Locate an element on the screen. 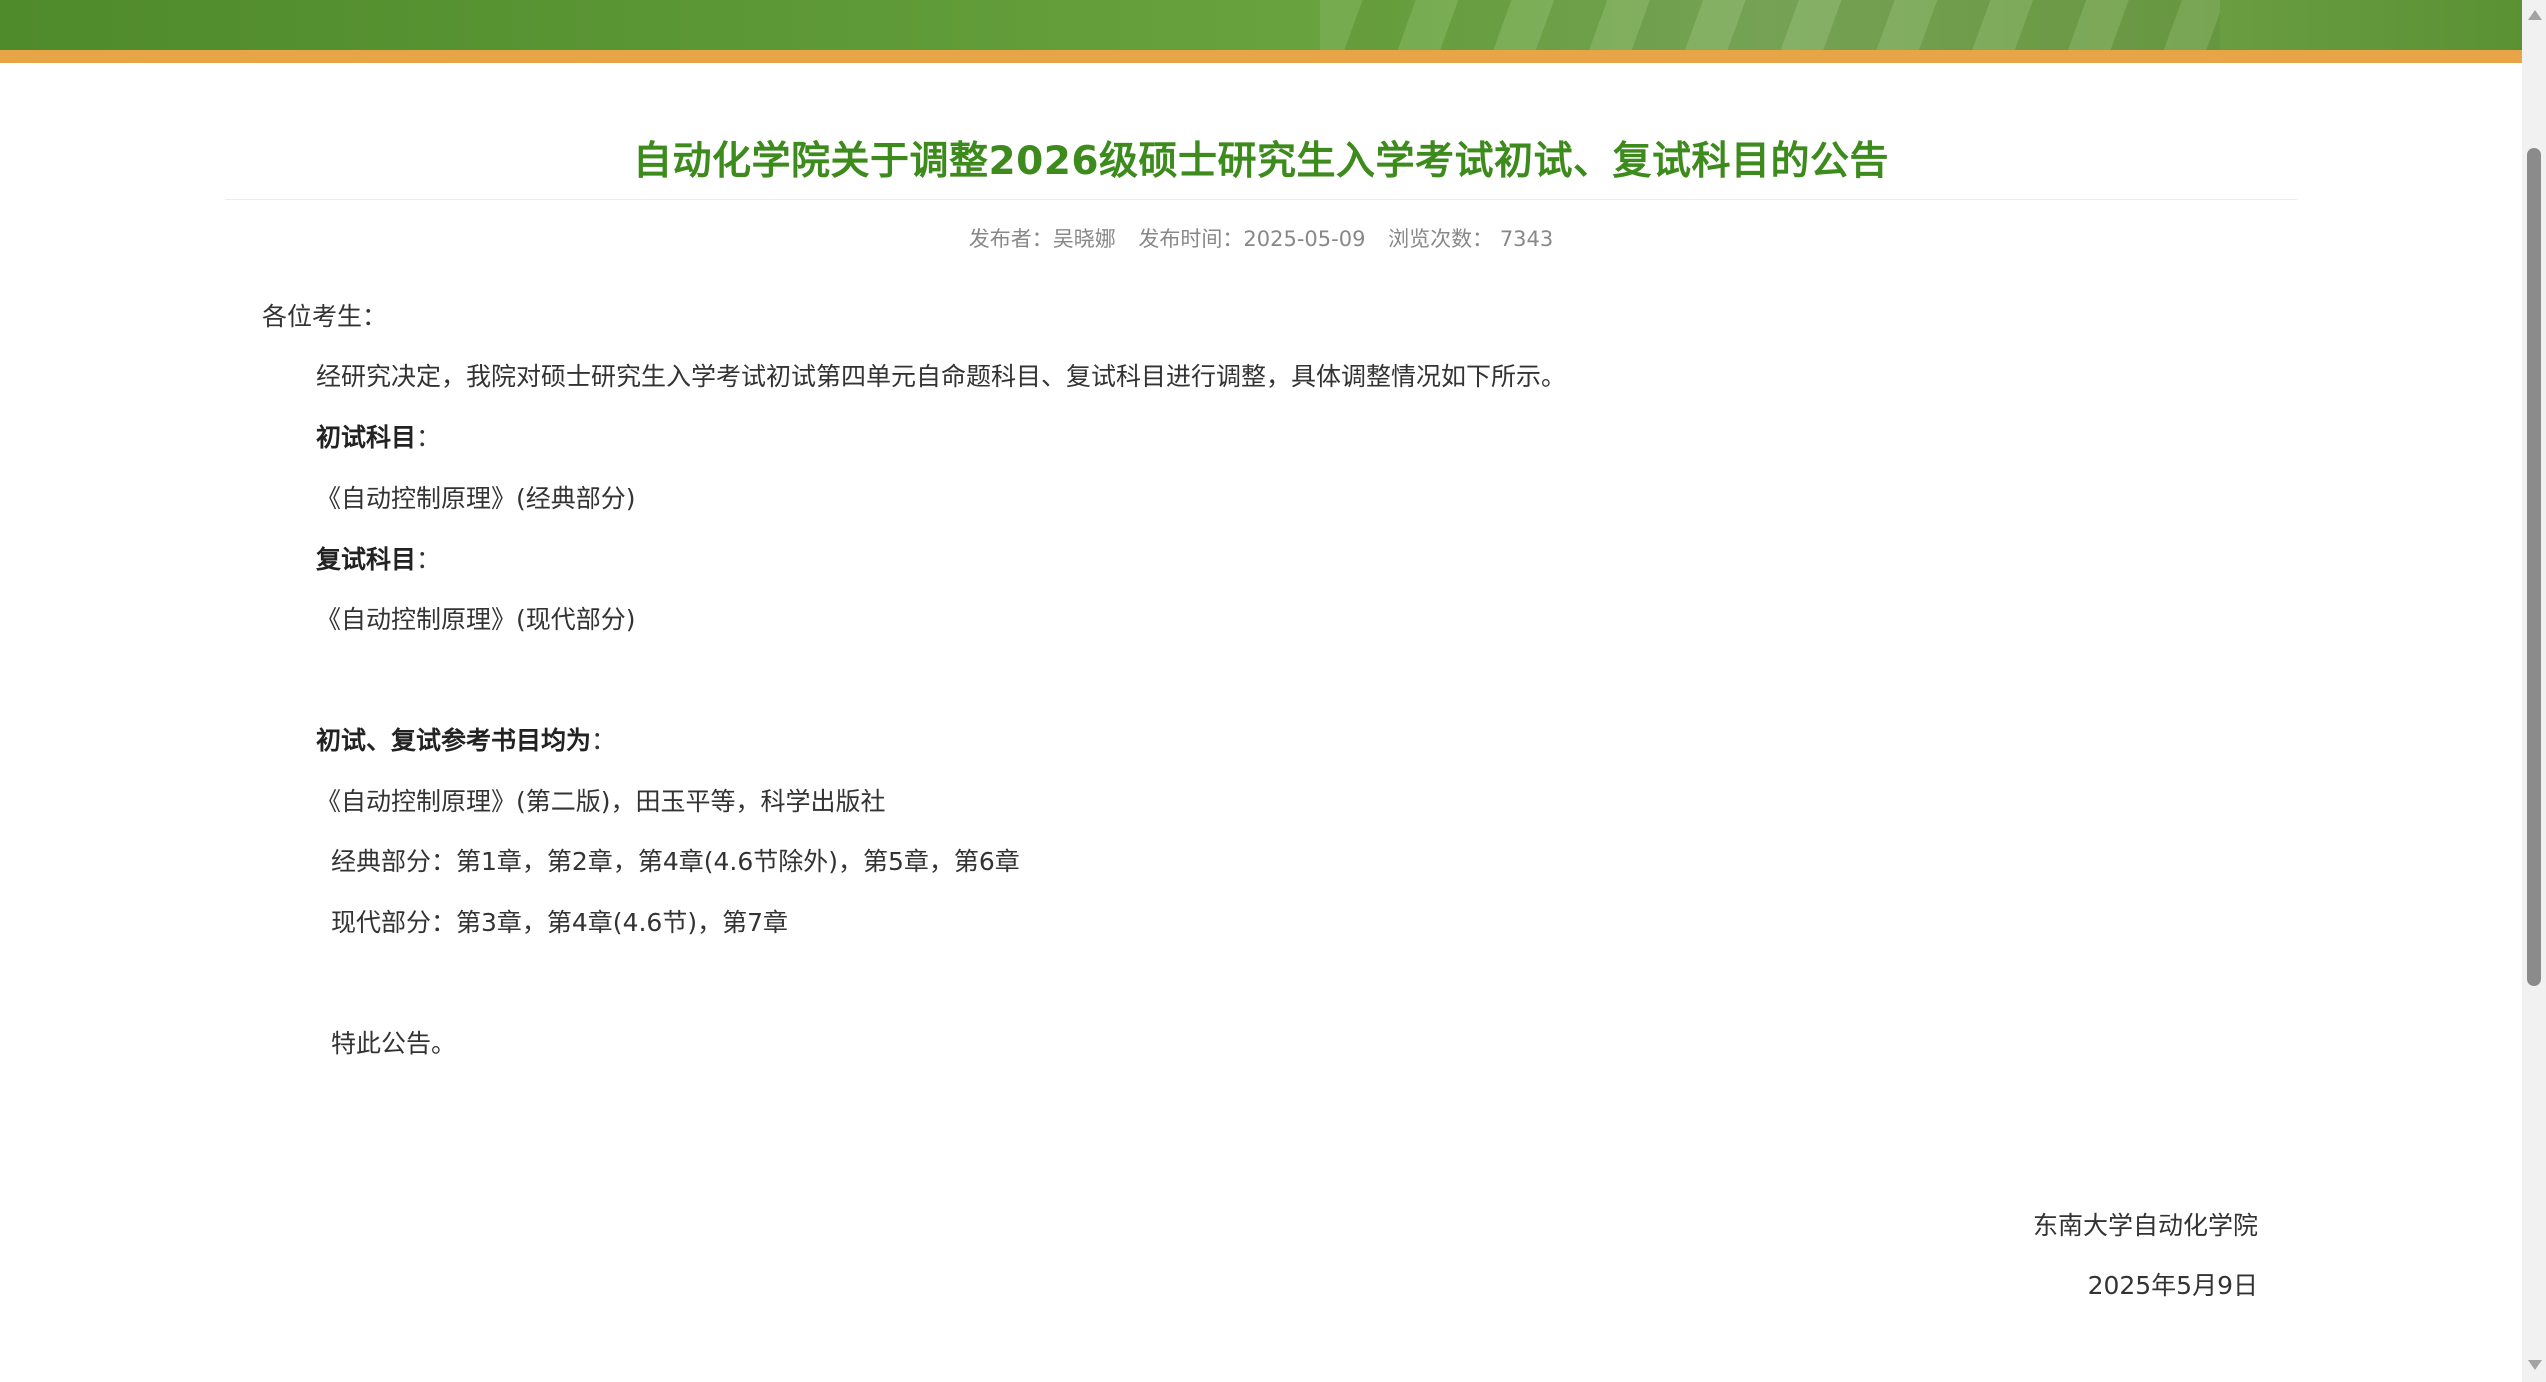 This screenshot has height=1382, width=2546. header-decoration is located at coordinates (1770, 25).